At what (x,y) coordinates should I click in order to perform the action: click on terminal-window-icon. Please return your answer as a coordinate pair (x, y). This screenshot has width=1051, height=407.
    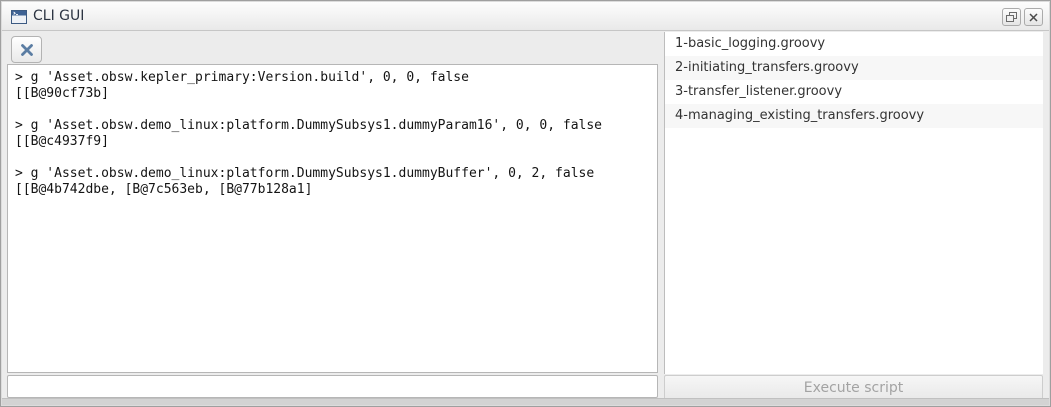
    Looking at the image, I should click on (19, 17).